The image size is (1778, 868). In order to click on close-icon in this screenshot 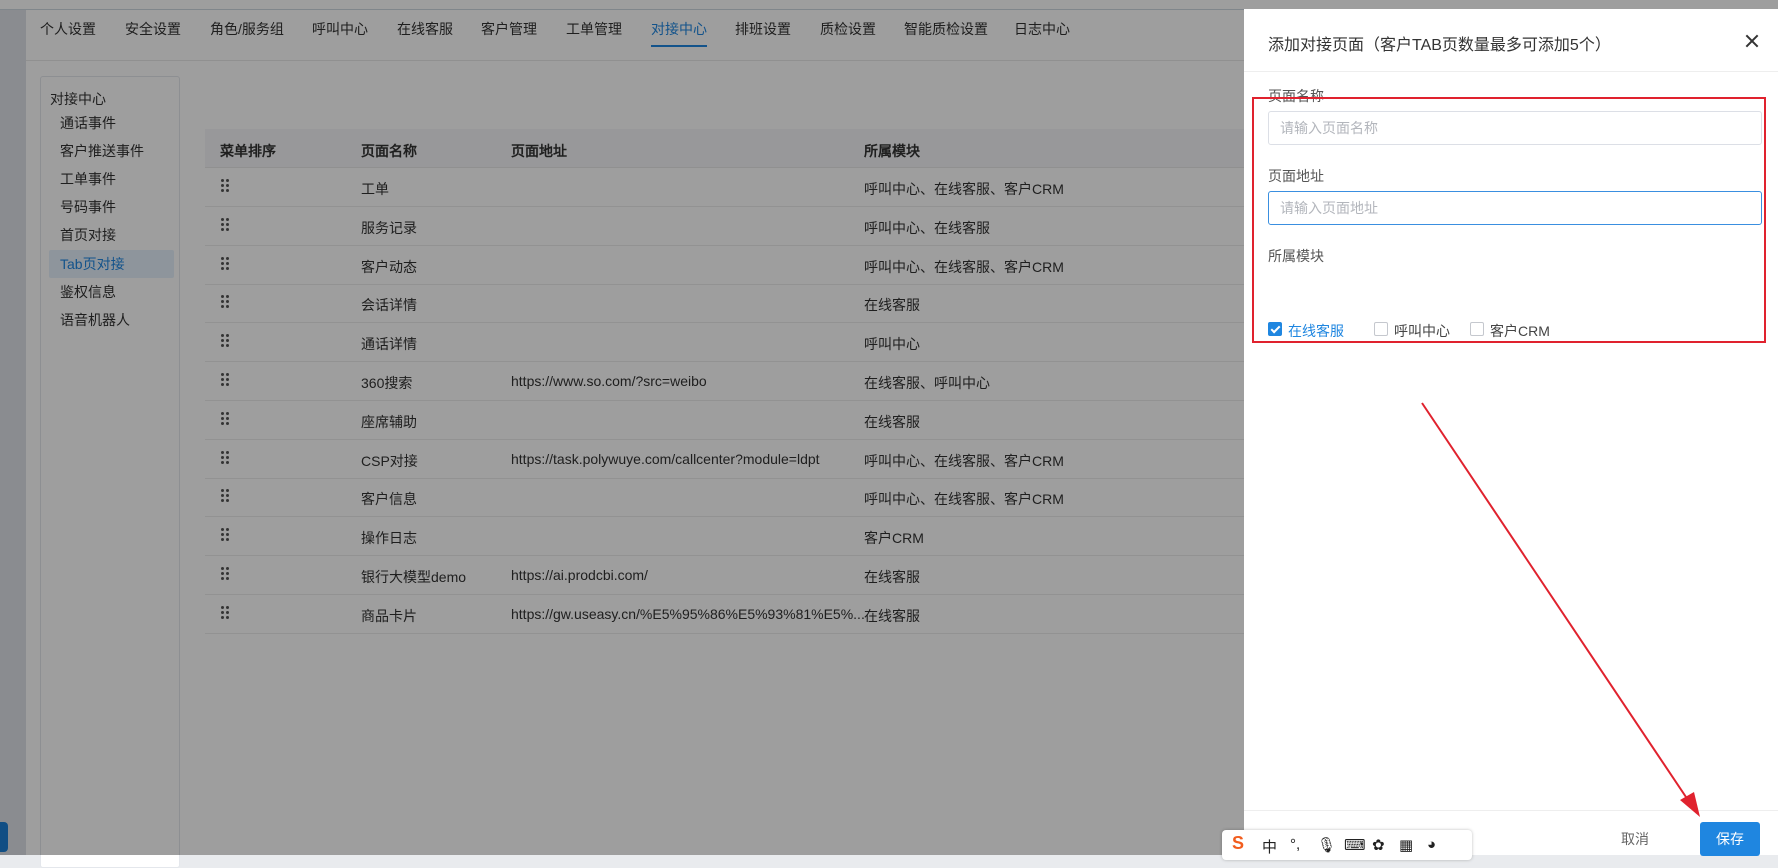, I will do `click(1752, 41)`.